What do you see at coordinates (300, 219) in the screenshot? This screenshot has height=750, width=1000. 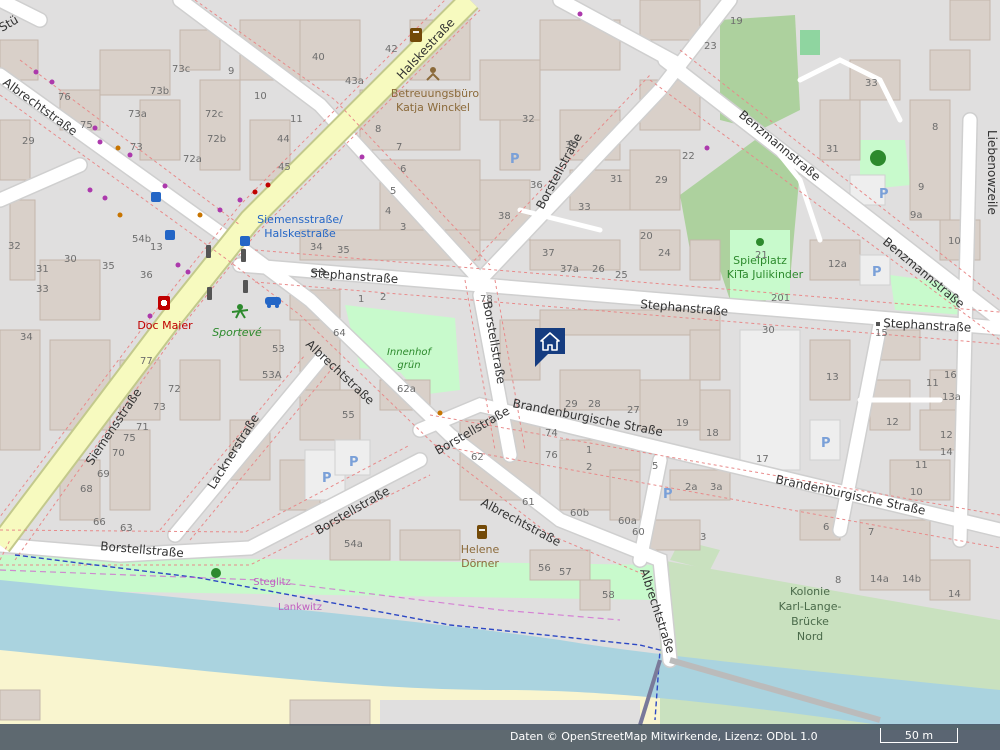 I see `poi-stop-label-1: Siemensstraße/` at bounding box center [300, 219].